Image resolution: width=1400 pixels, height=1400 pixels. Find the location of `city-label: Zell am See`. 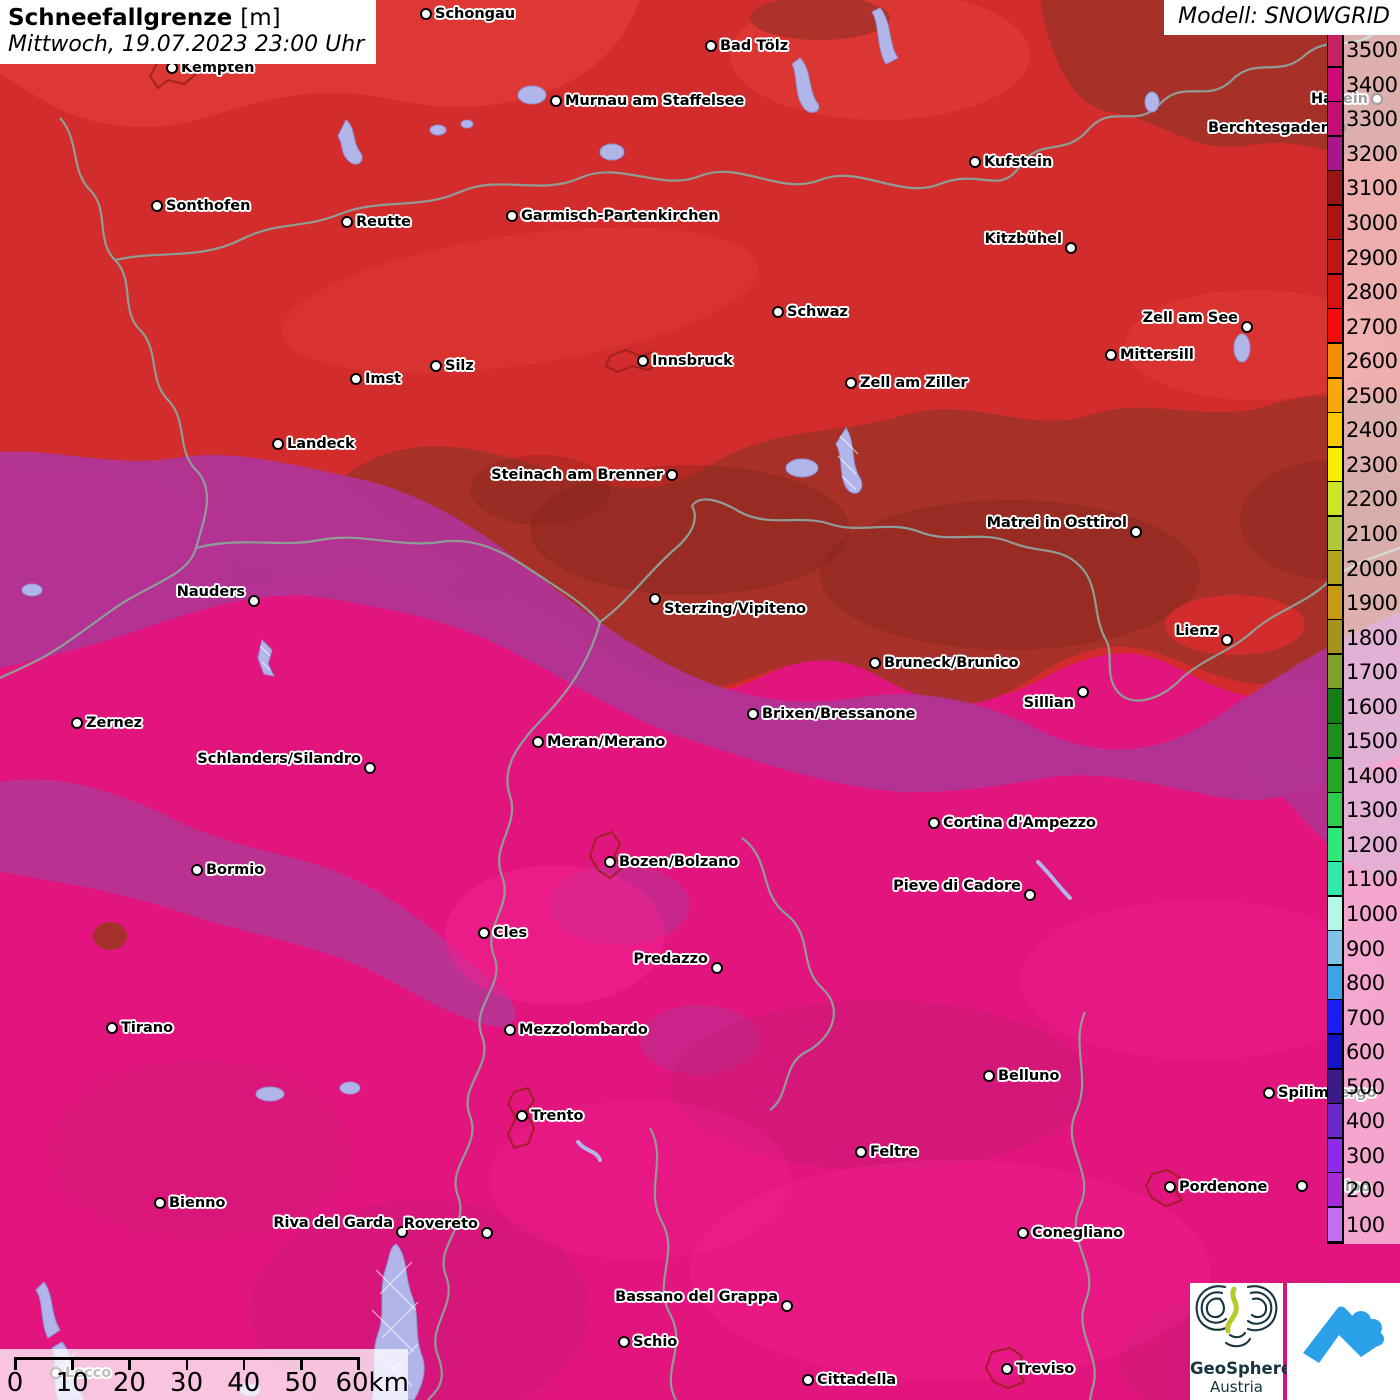

city-label: Zell am See is located at coordinates (1190, 318).